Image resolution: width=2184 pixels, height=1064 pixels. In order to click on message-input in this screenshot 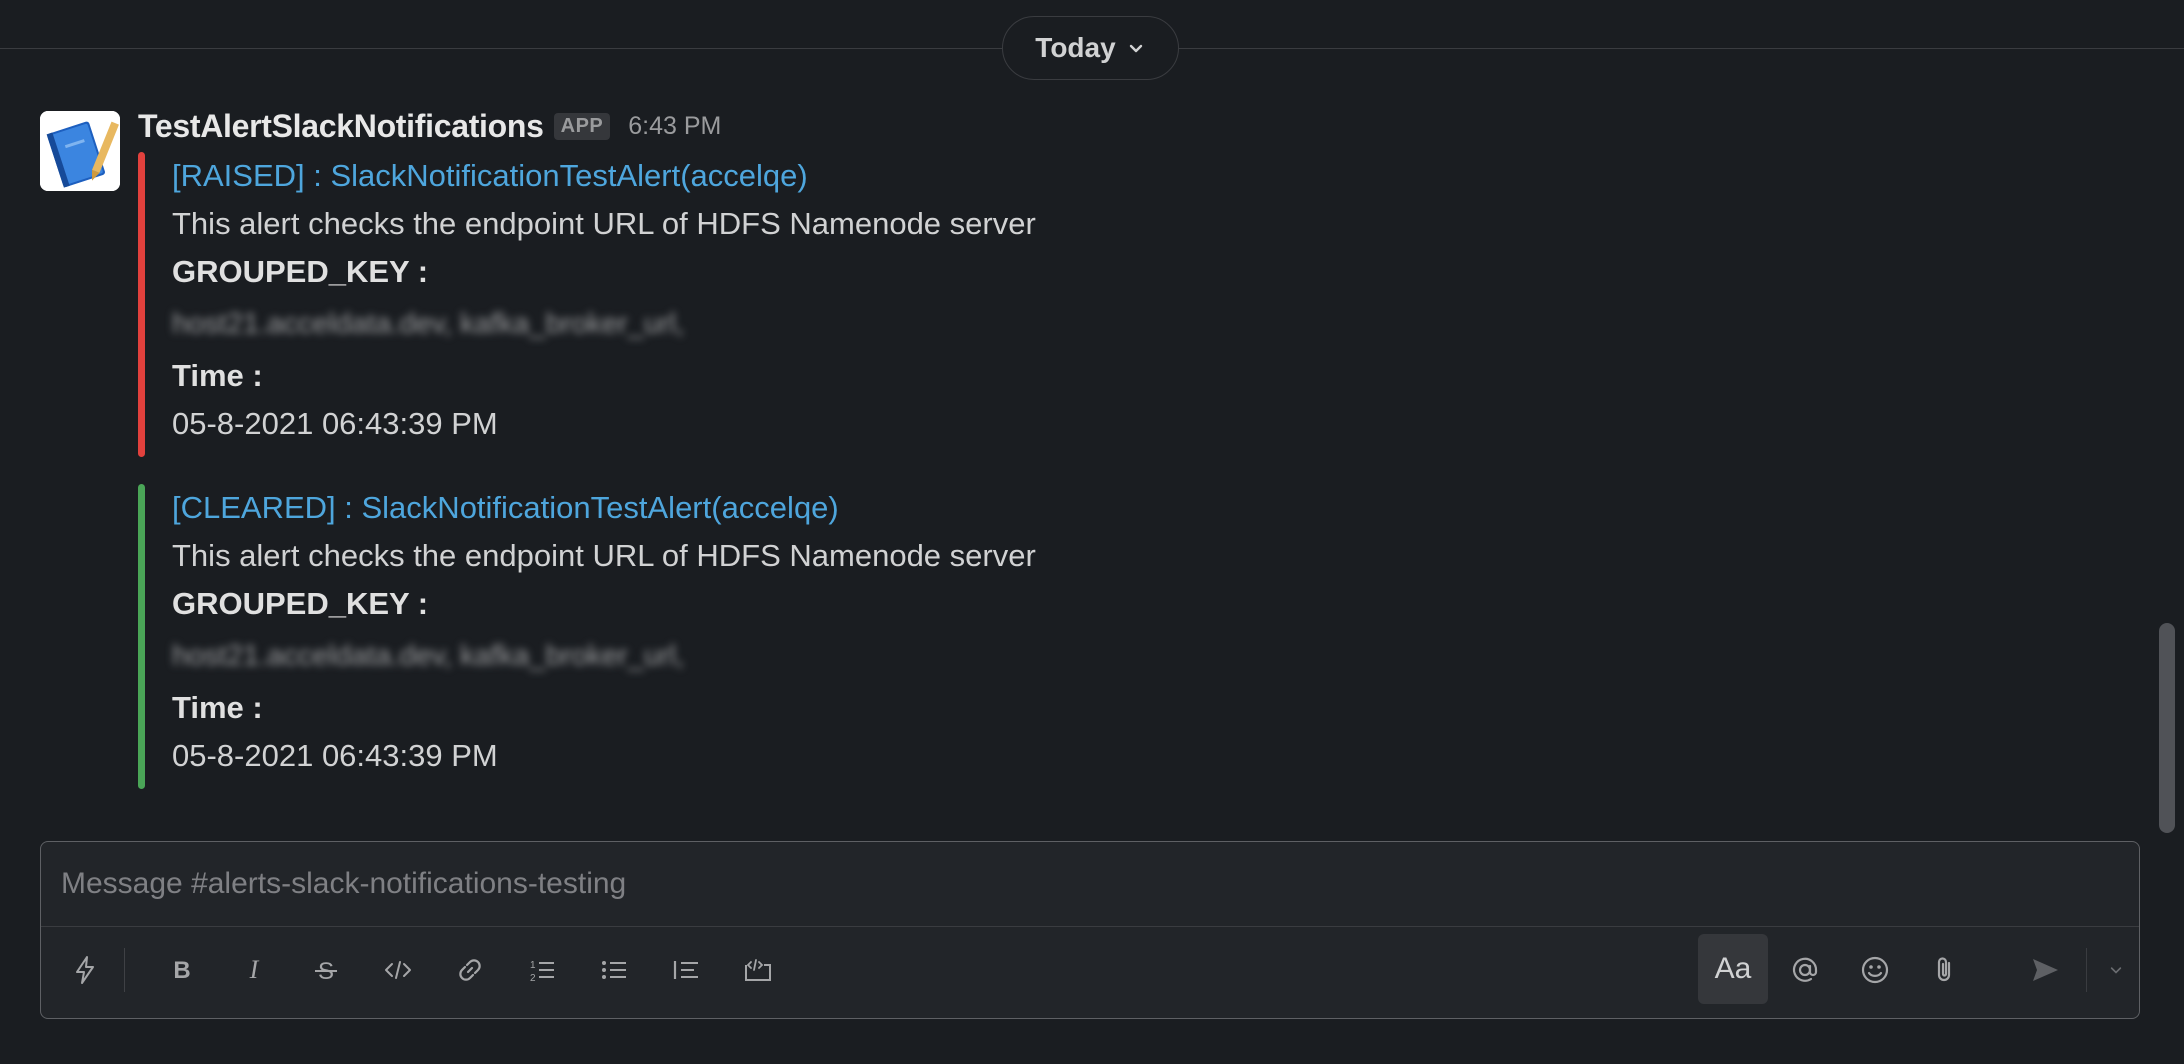, I will do `click(1090, 884)`.